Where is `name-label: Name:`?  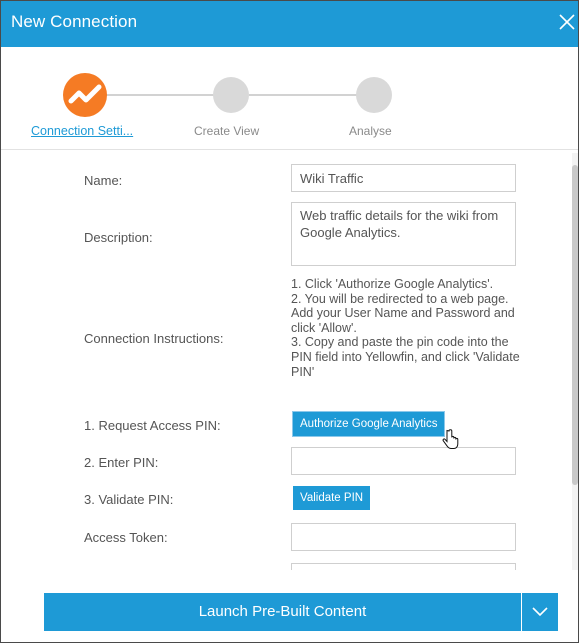
name-label: Name: is located at coordinates (103, 180).